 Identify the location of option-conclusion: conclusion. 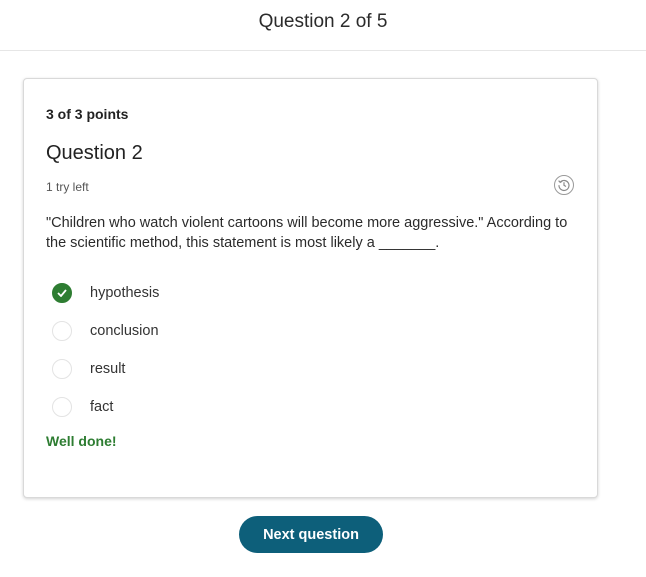
(306, 331).